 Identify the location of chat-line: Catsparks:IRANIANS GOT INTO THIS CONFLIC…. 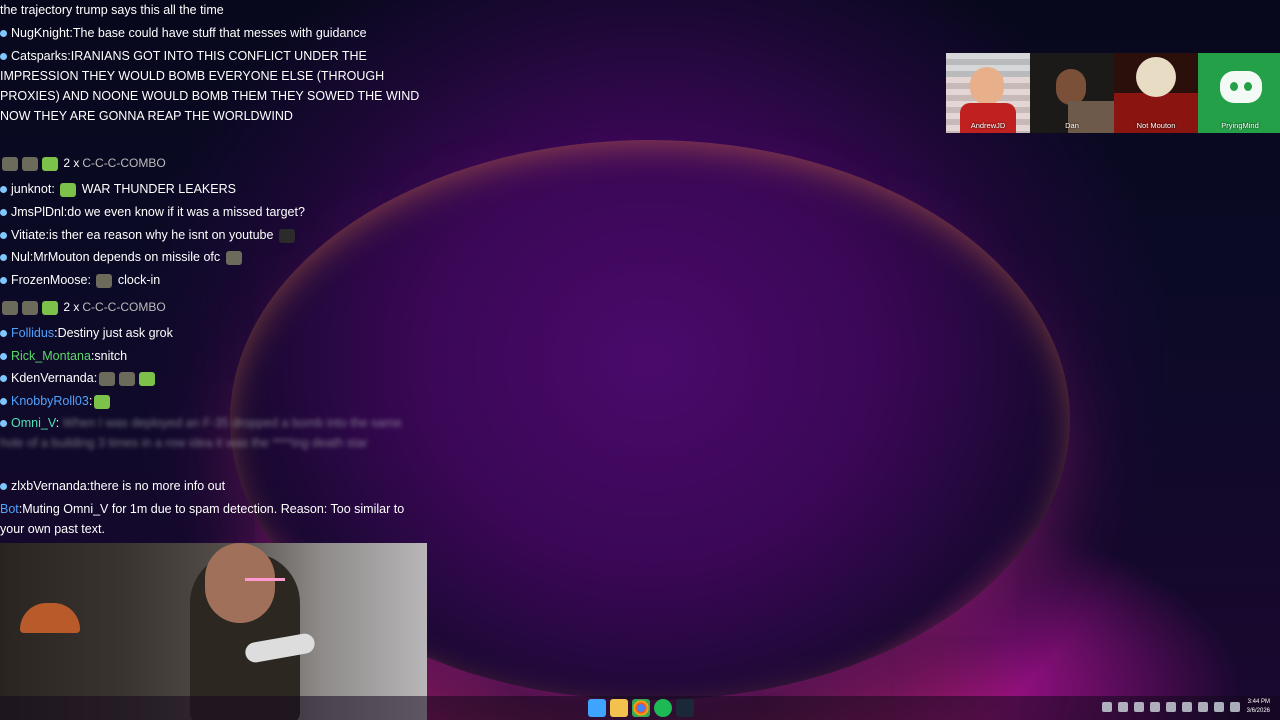
(210, 86).